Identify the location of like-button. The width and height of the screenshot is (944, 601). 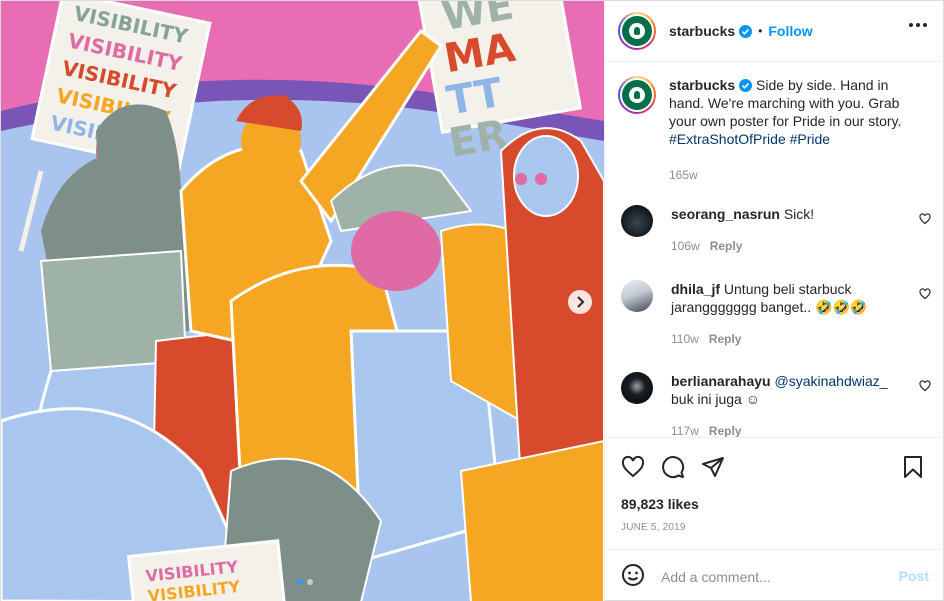
(633, 468).